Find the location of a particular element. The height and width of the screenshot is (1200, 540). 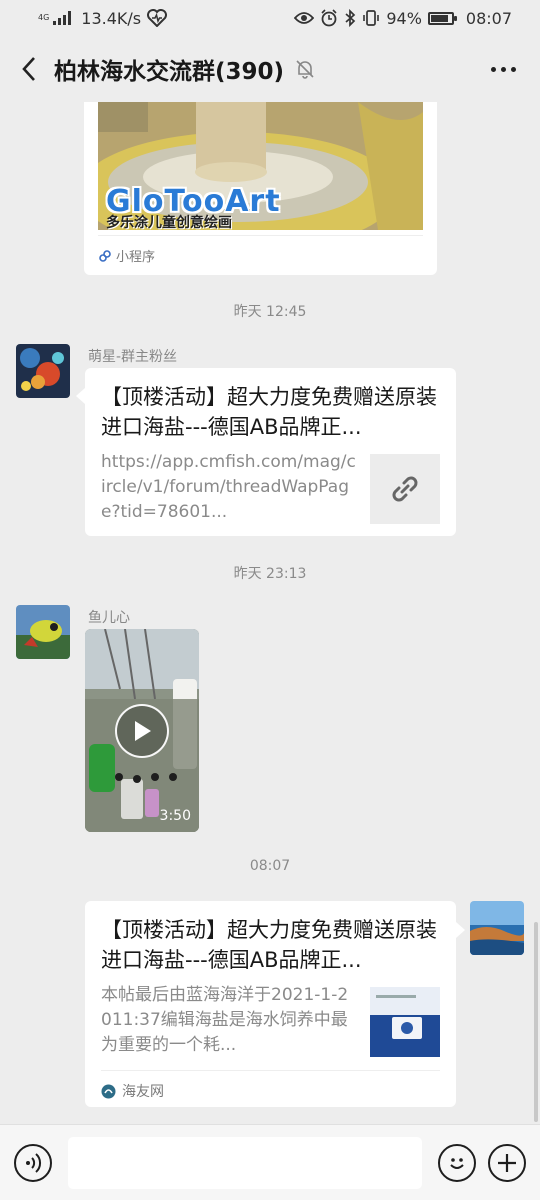

back-button is located at coordinates (29, 69).